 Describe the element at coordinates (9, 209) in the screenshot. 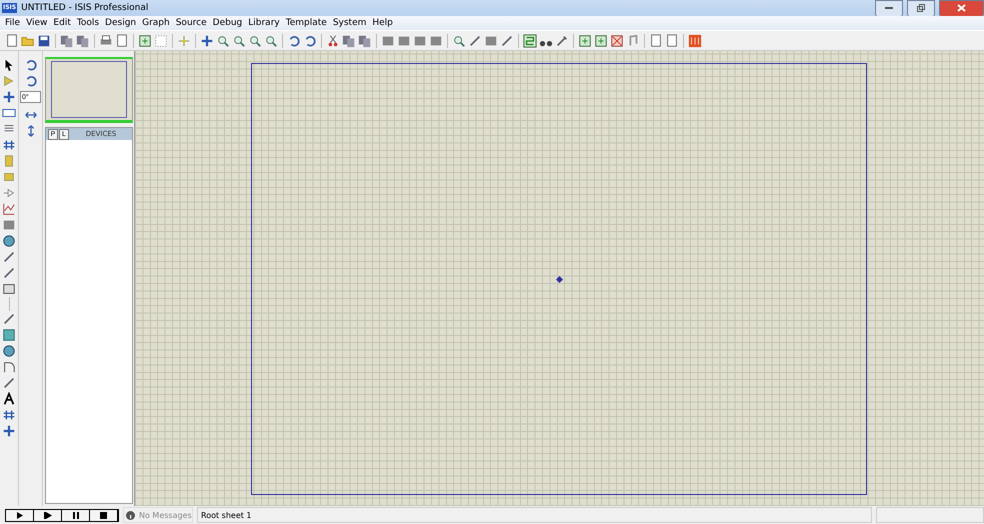

I see `graph-icon` at that location.